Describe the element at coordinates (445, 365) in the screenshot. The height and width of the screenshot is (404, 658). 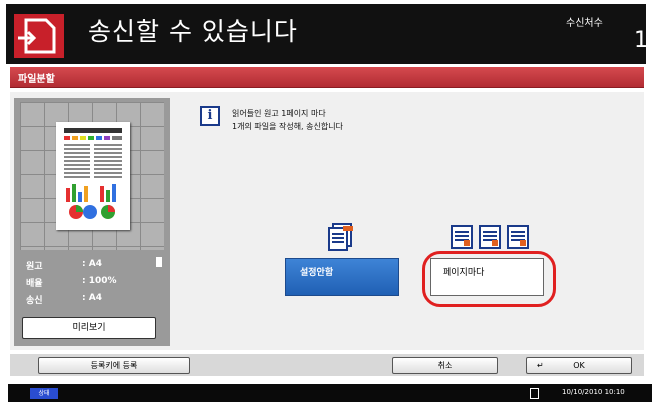
I see `cancel-button: 취소` at that location.